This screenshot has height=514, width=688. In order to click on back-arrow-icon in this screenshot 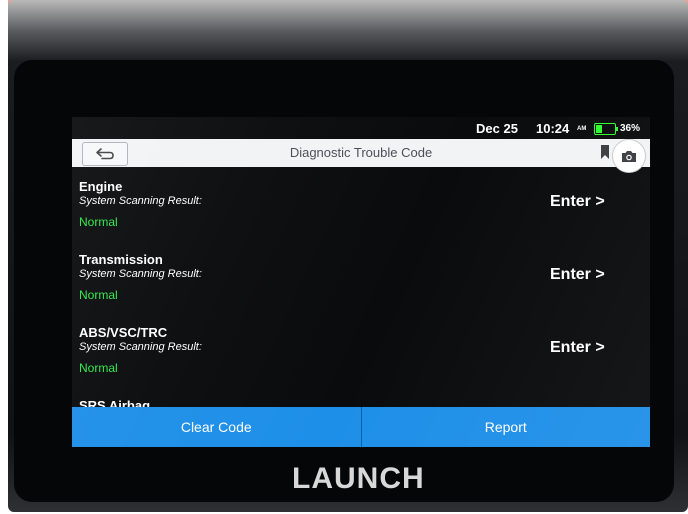, I will do `click(105, 154)`.